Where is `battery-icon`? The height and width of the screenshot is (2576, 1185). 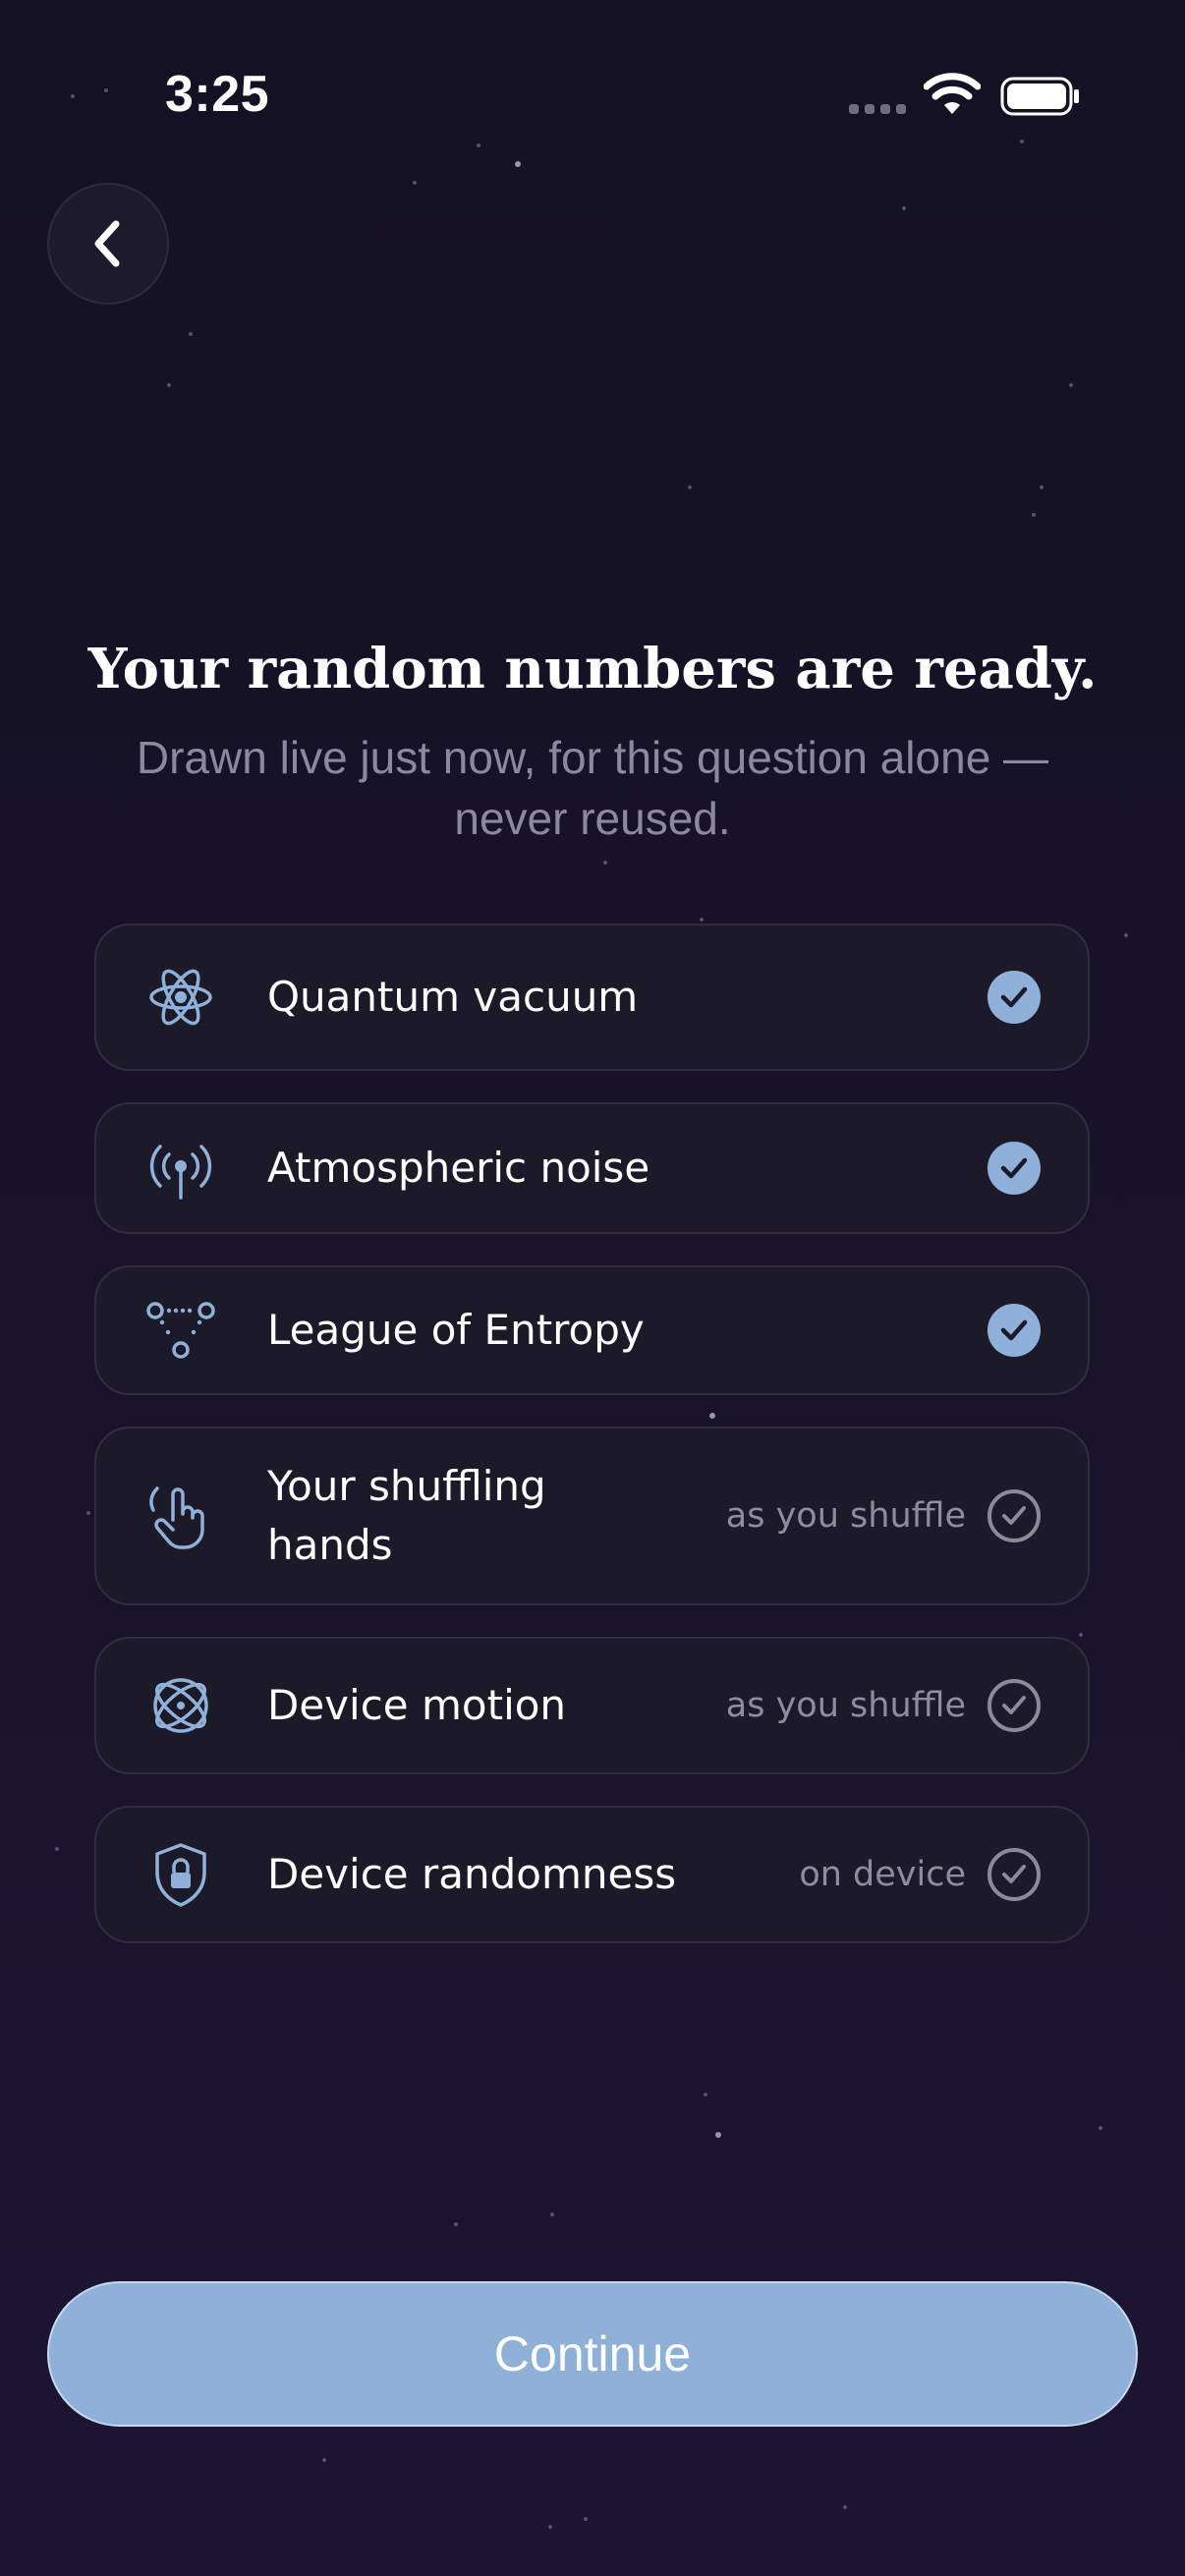
battery-icon is located at coordinates (1040, 96).